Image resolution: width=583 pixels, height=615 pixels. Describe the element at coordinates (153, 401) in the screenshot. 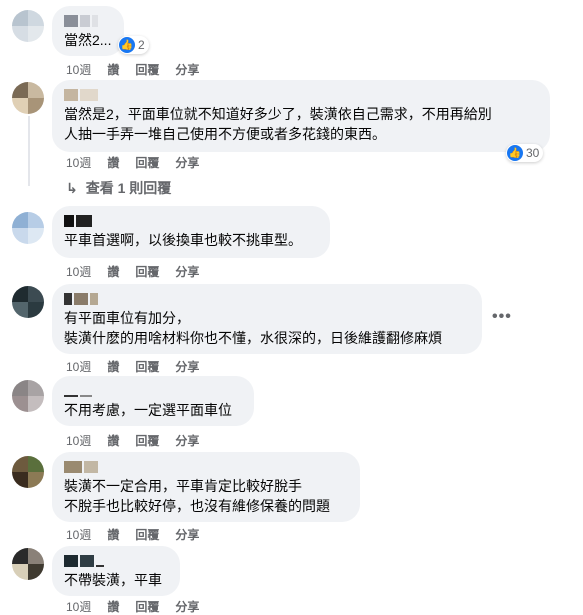

I see `comment-bubble: 不用考慮，一定選平面車位` at that location.